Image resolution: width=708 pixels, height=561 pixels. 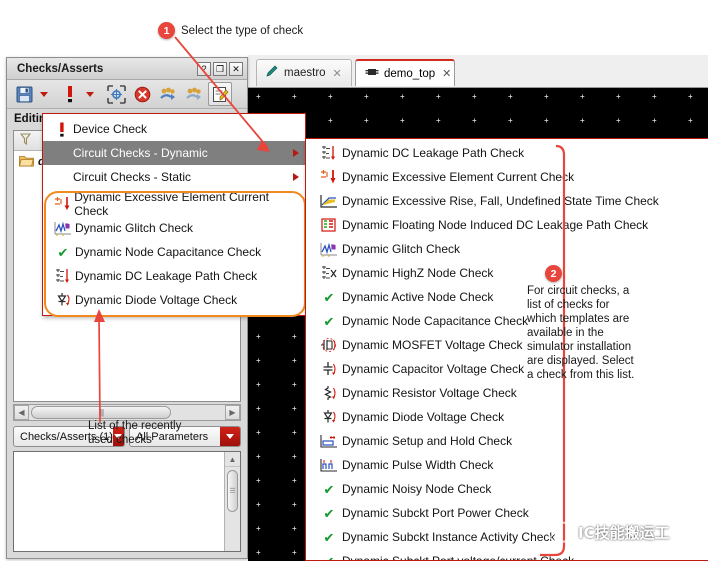 What do you see at coordinates (329, 201) in the screenshot?
I see `ramp-icon` at bounding box center [329, 201].